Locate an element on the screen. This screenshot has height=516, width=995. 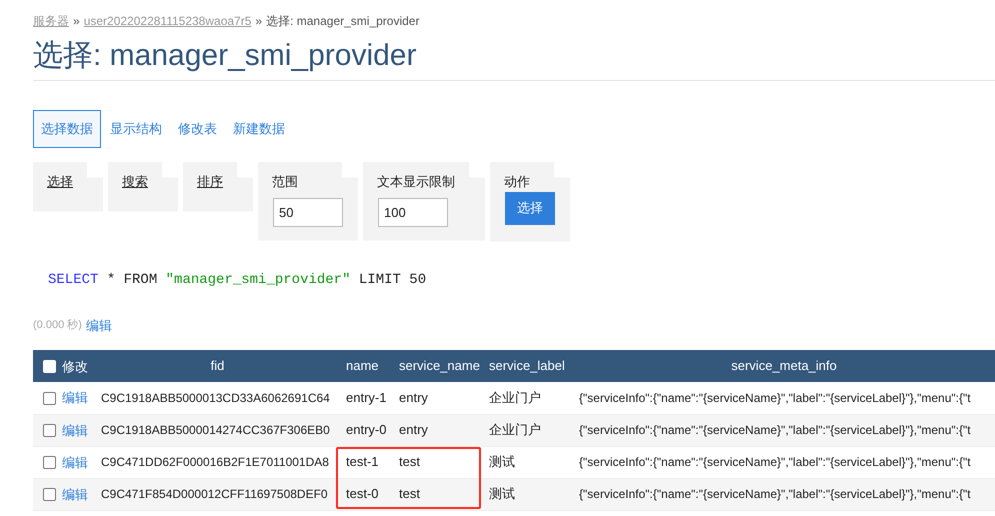
sql-query: SELECT * FROM "manager_smi_provider" LIMIT 50 is located at coordinates (236, 280).